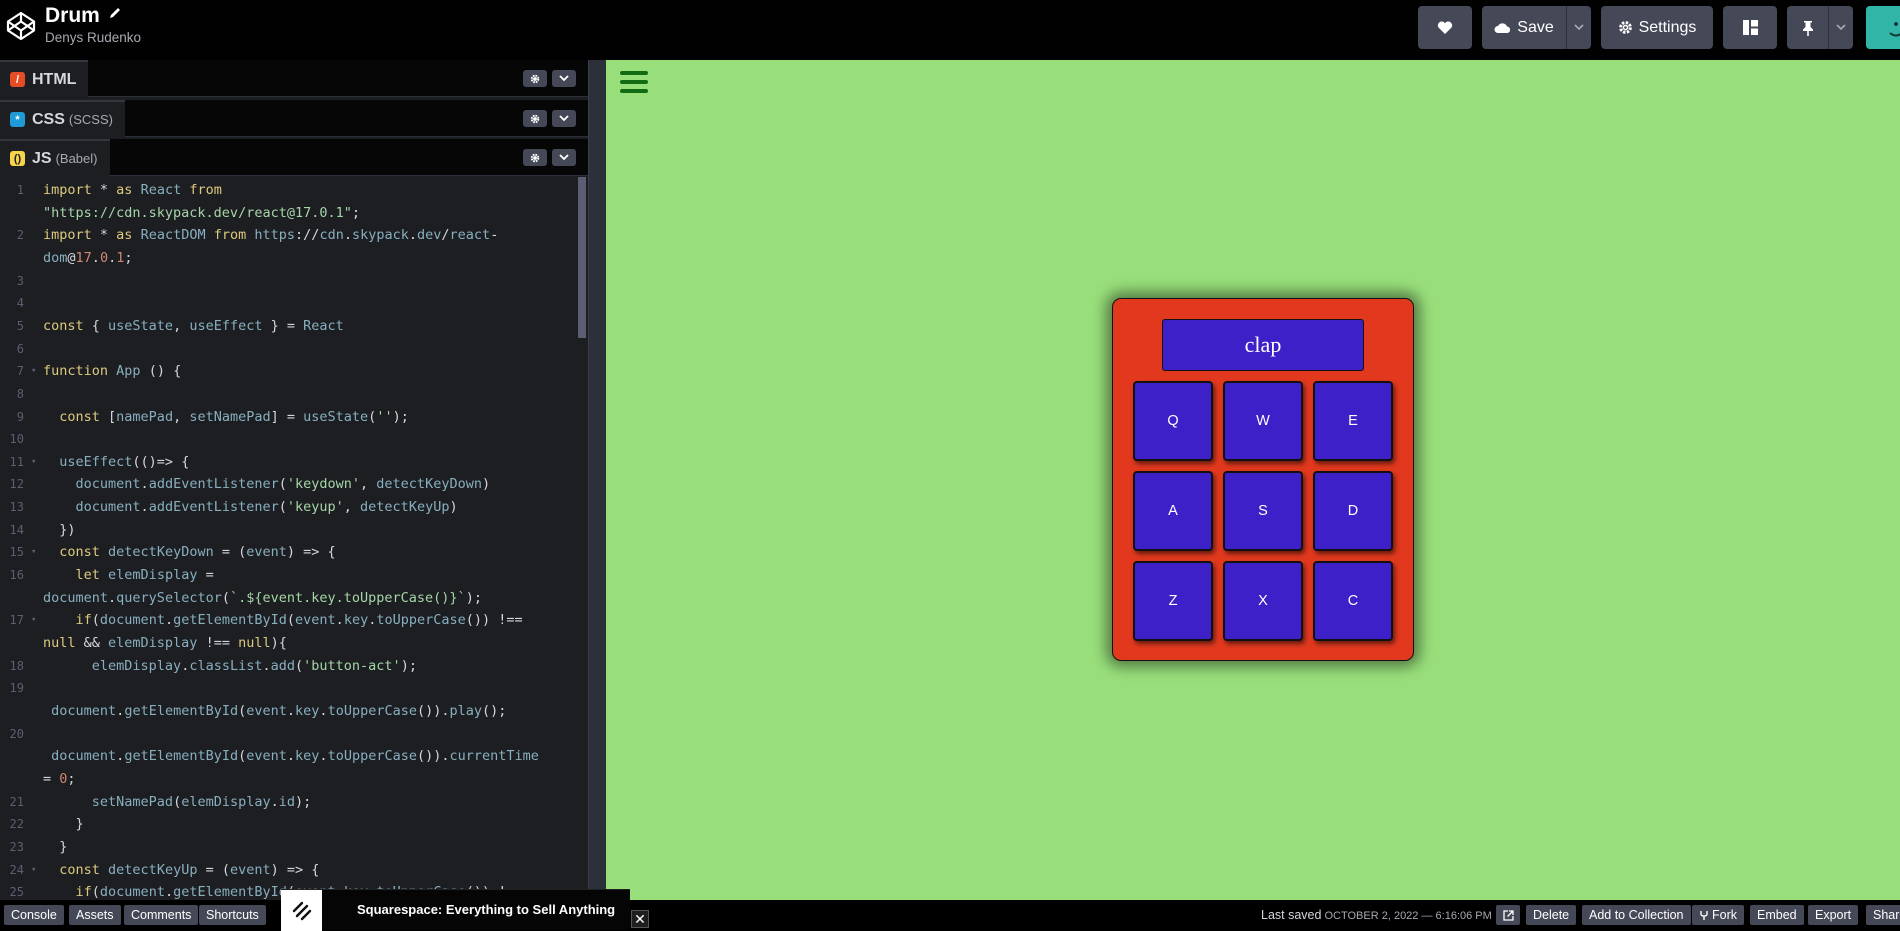 This screenshot has height=931, width=1900. Describe the element at coordinates (115, 13) in the screenshot. I see `edit-pencil-icon` at that location.